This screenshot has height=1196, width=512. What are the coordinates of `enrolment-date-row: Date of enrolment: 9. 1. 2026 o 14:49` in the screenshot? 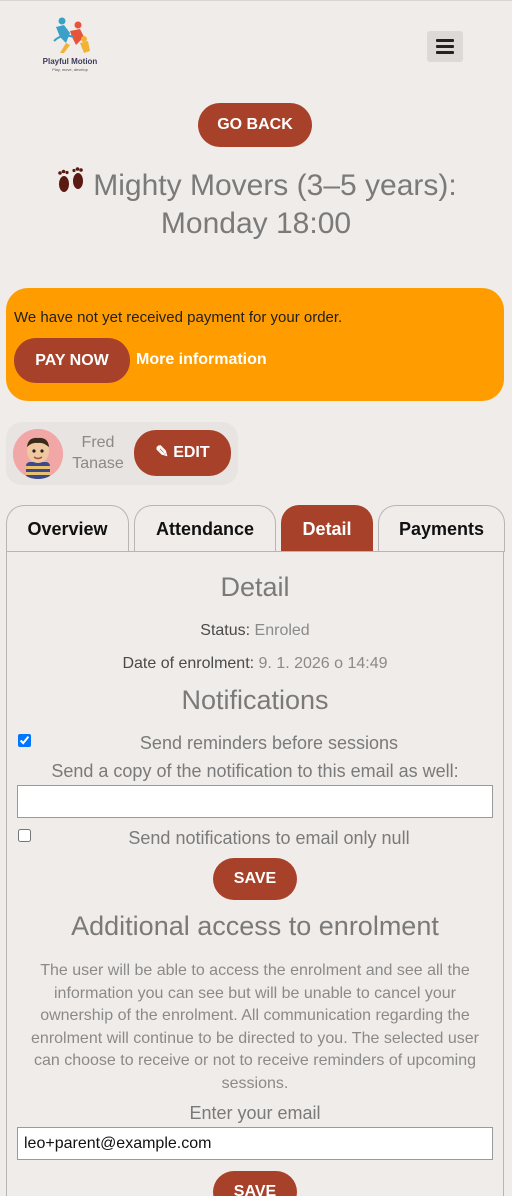 It's located at (255, 664).